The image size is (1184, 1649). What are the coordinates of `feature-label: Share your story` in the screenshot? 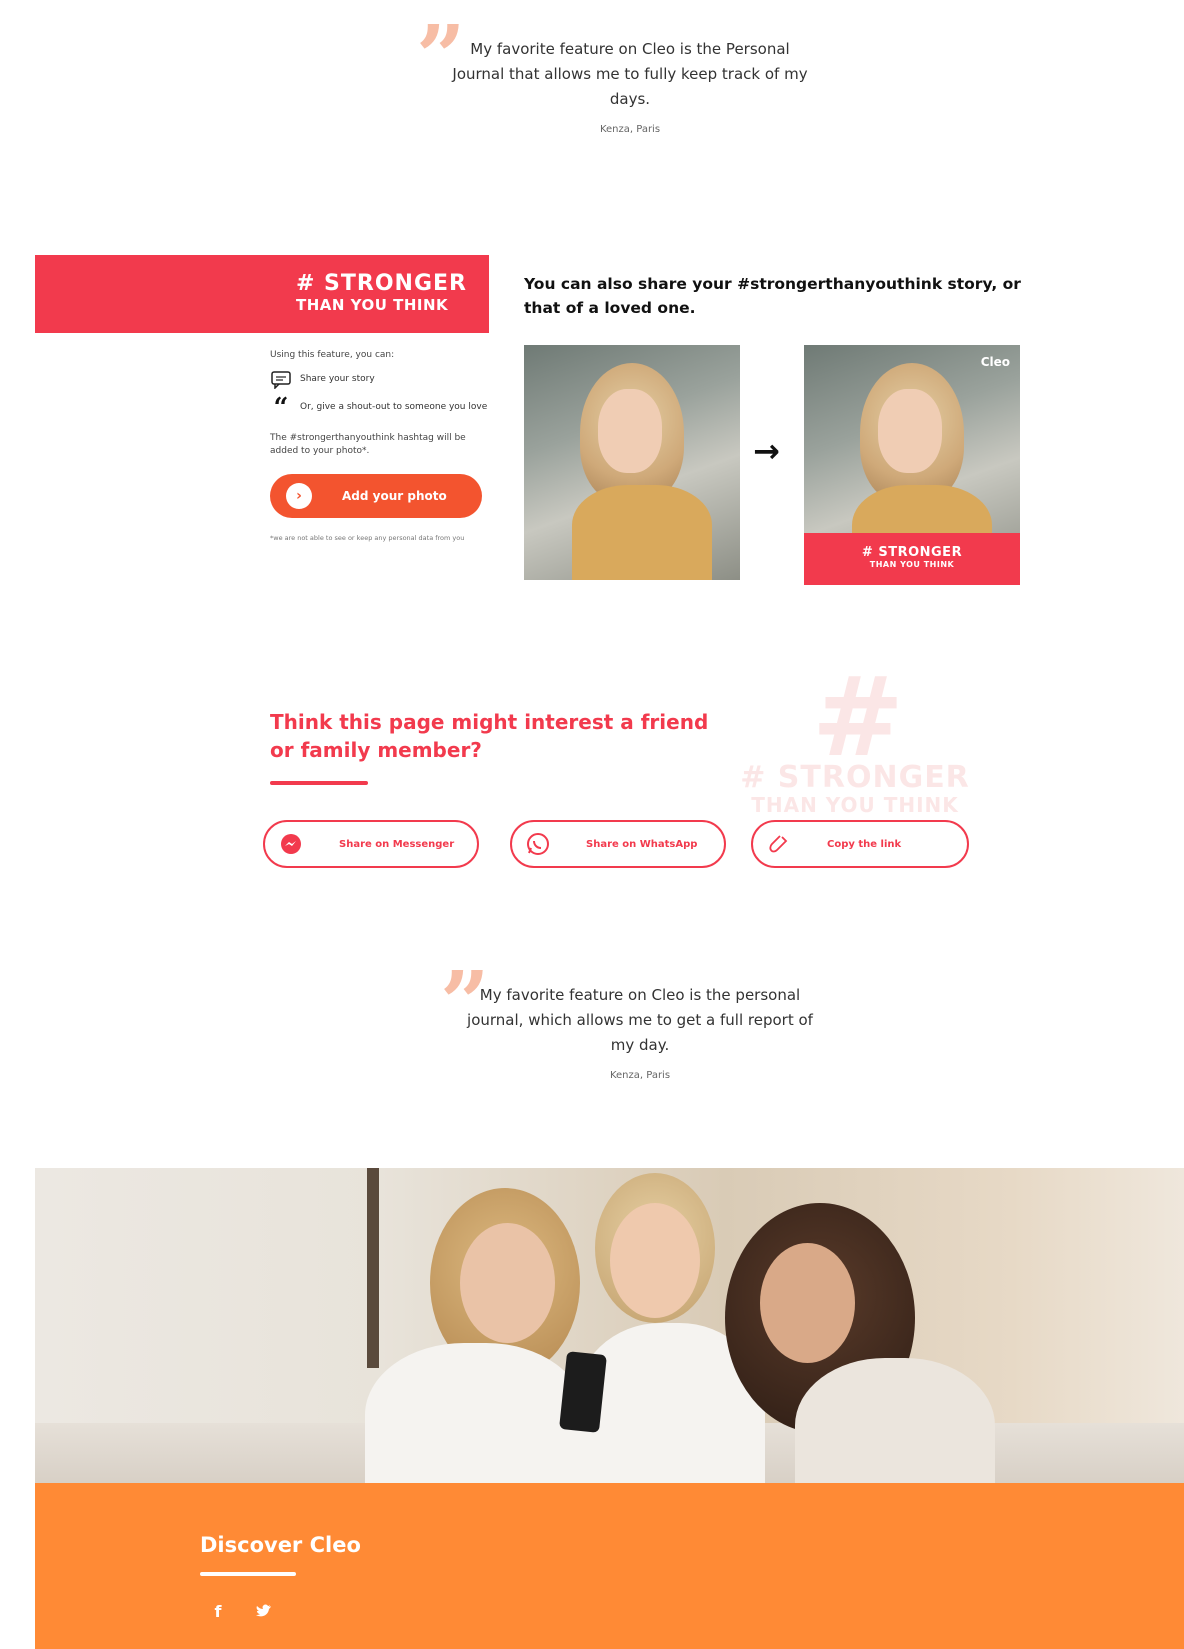 It's located at (337, 379).